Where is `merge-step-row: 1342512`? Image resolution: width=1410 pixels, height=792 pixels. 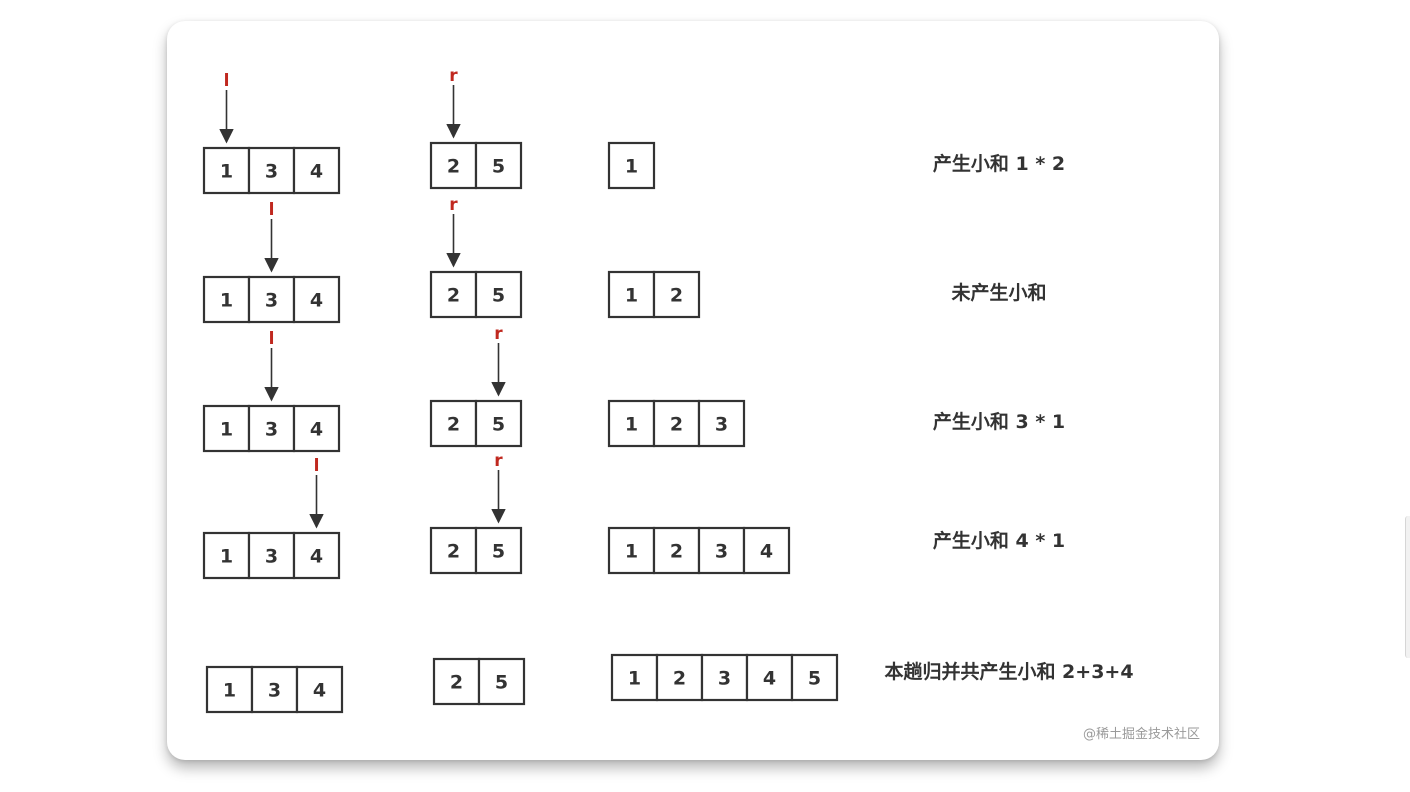 merge-step-row: 1342512 is located at coordinates (451, 297).